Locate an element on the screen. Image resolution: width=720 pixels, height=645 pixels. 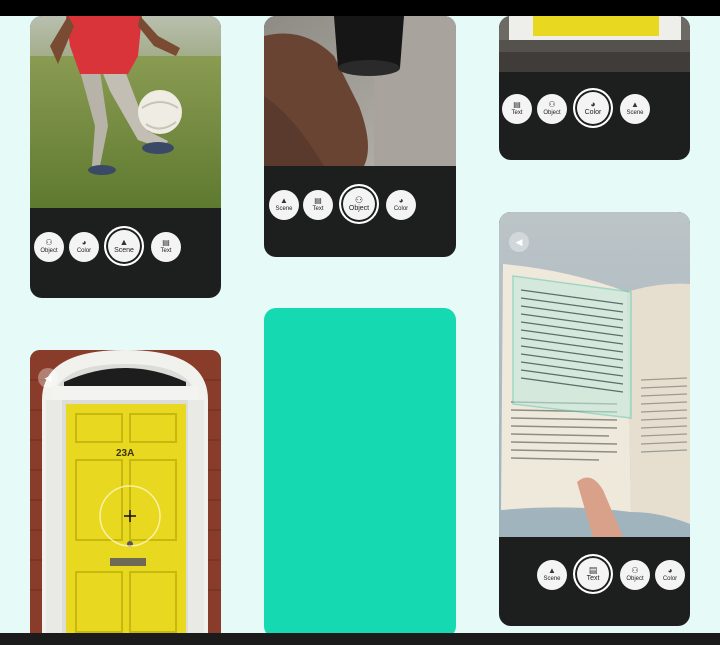
phone-card-door: 23A ◀ is located at coordinates (125, 494).